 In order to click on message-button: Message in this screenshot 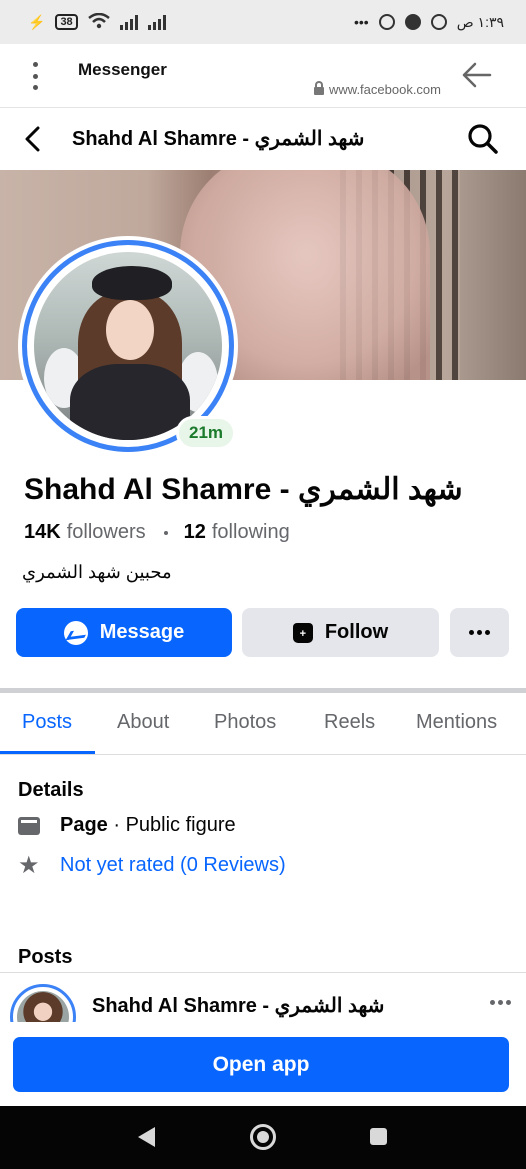, I will do `click(124, 632)`.